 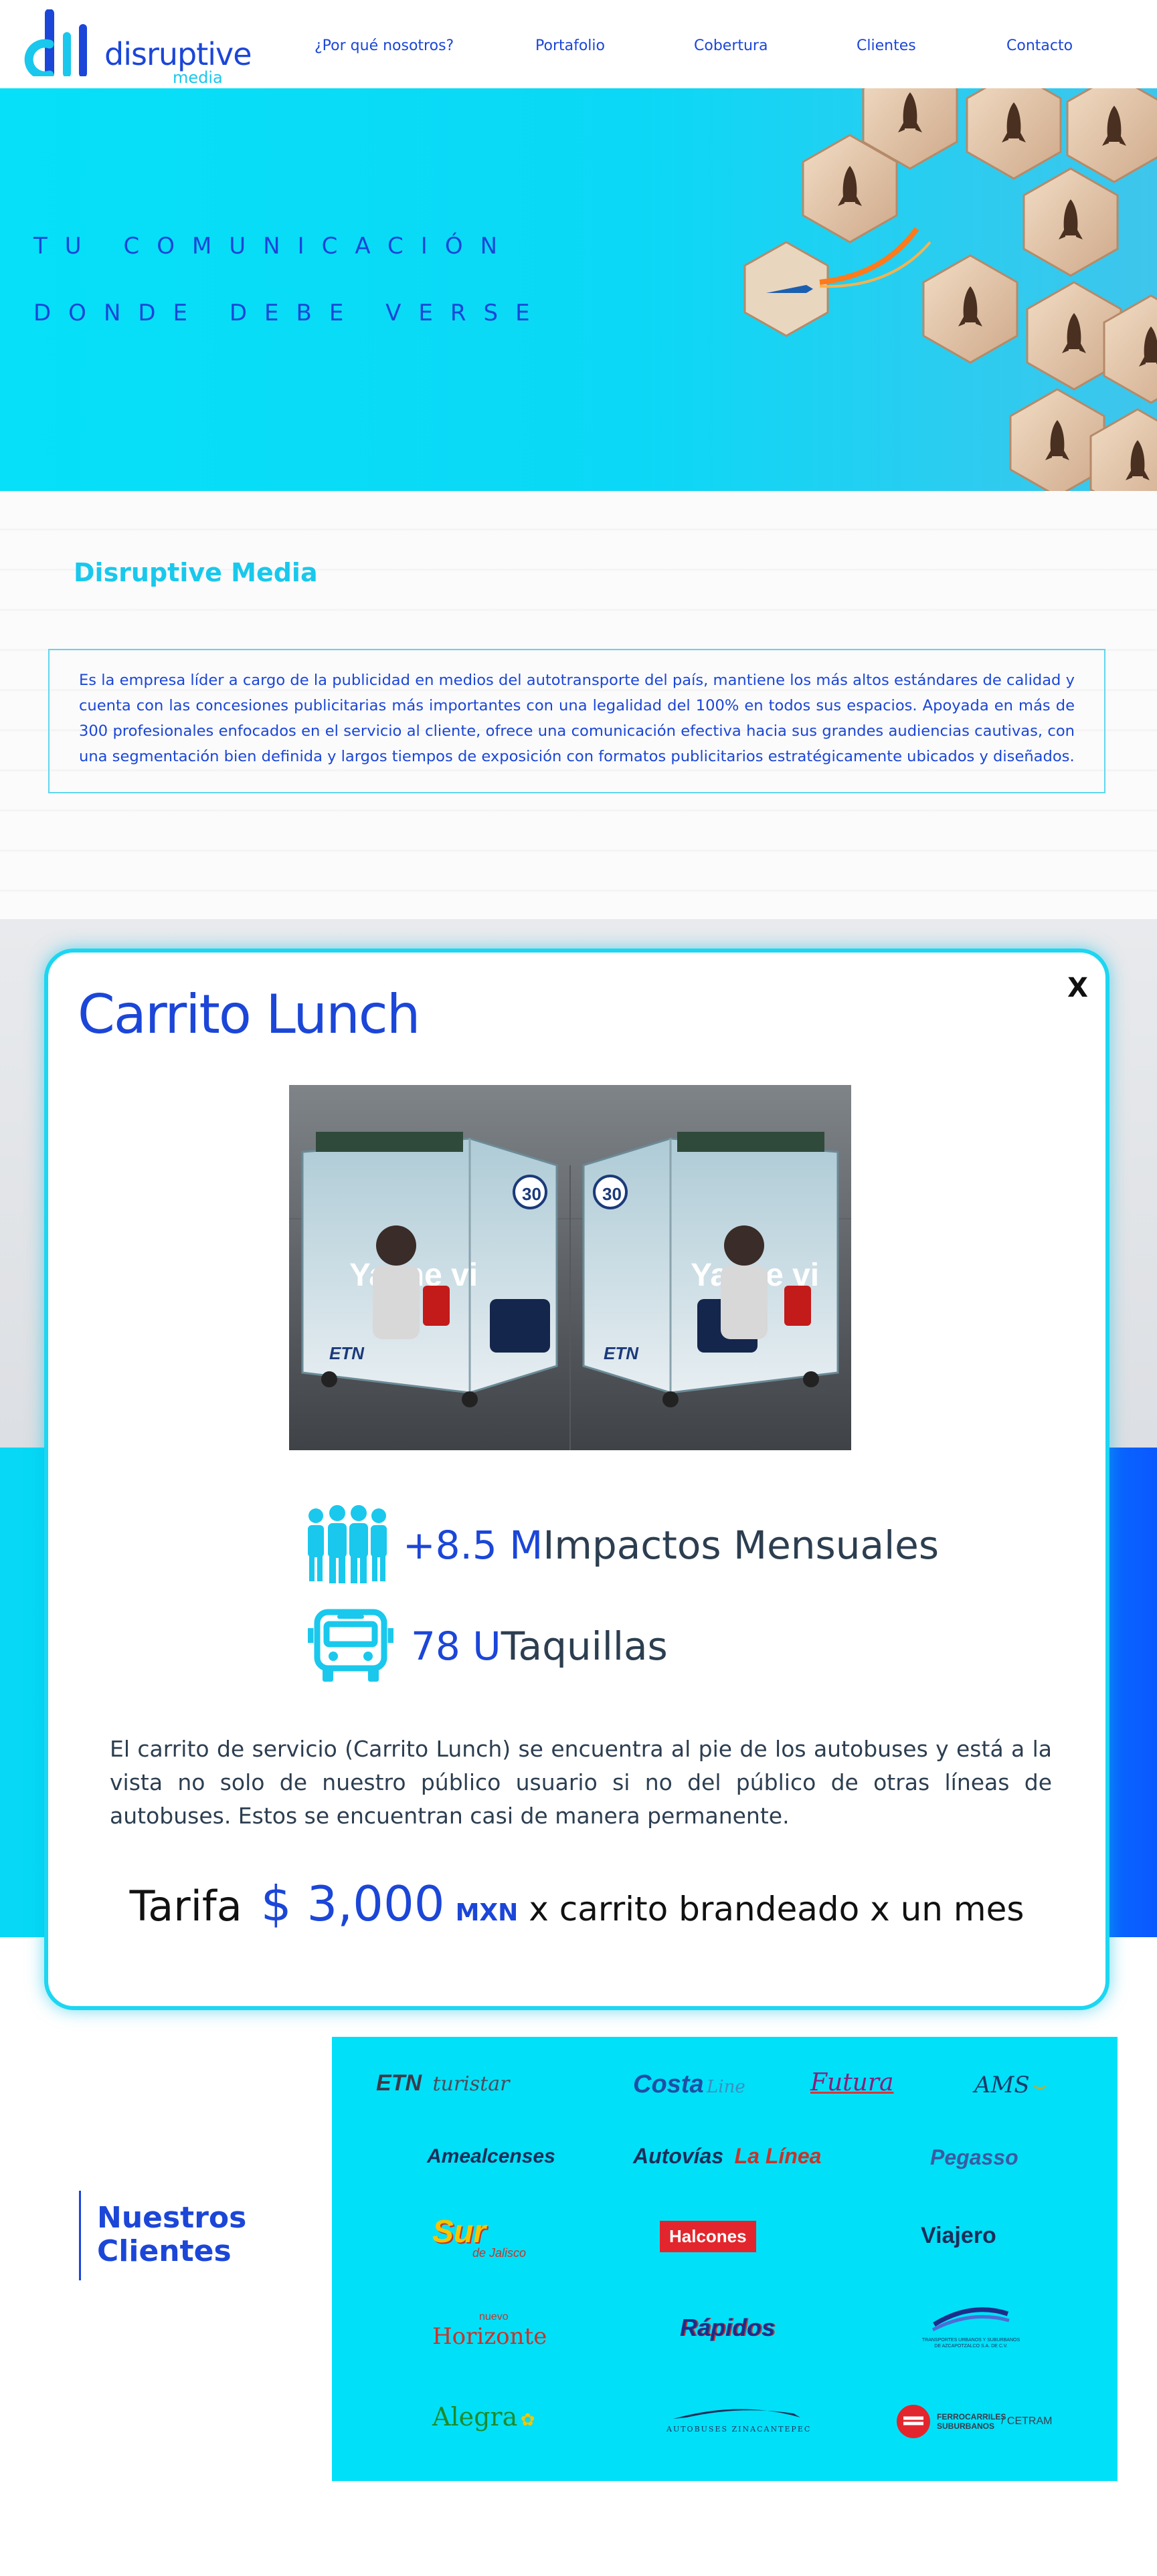 I want to click on client-horizonte-text: Horizonte, so click(x=489, y=2336).